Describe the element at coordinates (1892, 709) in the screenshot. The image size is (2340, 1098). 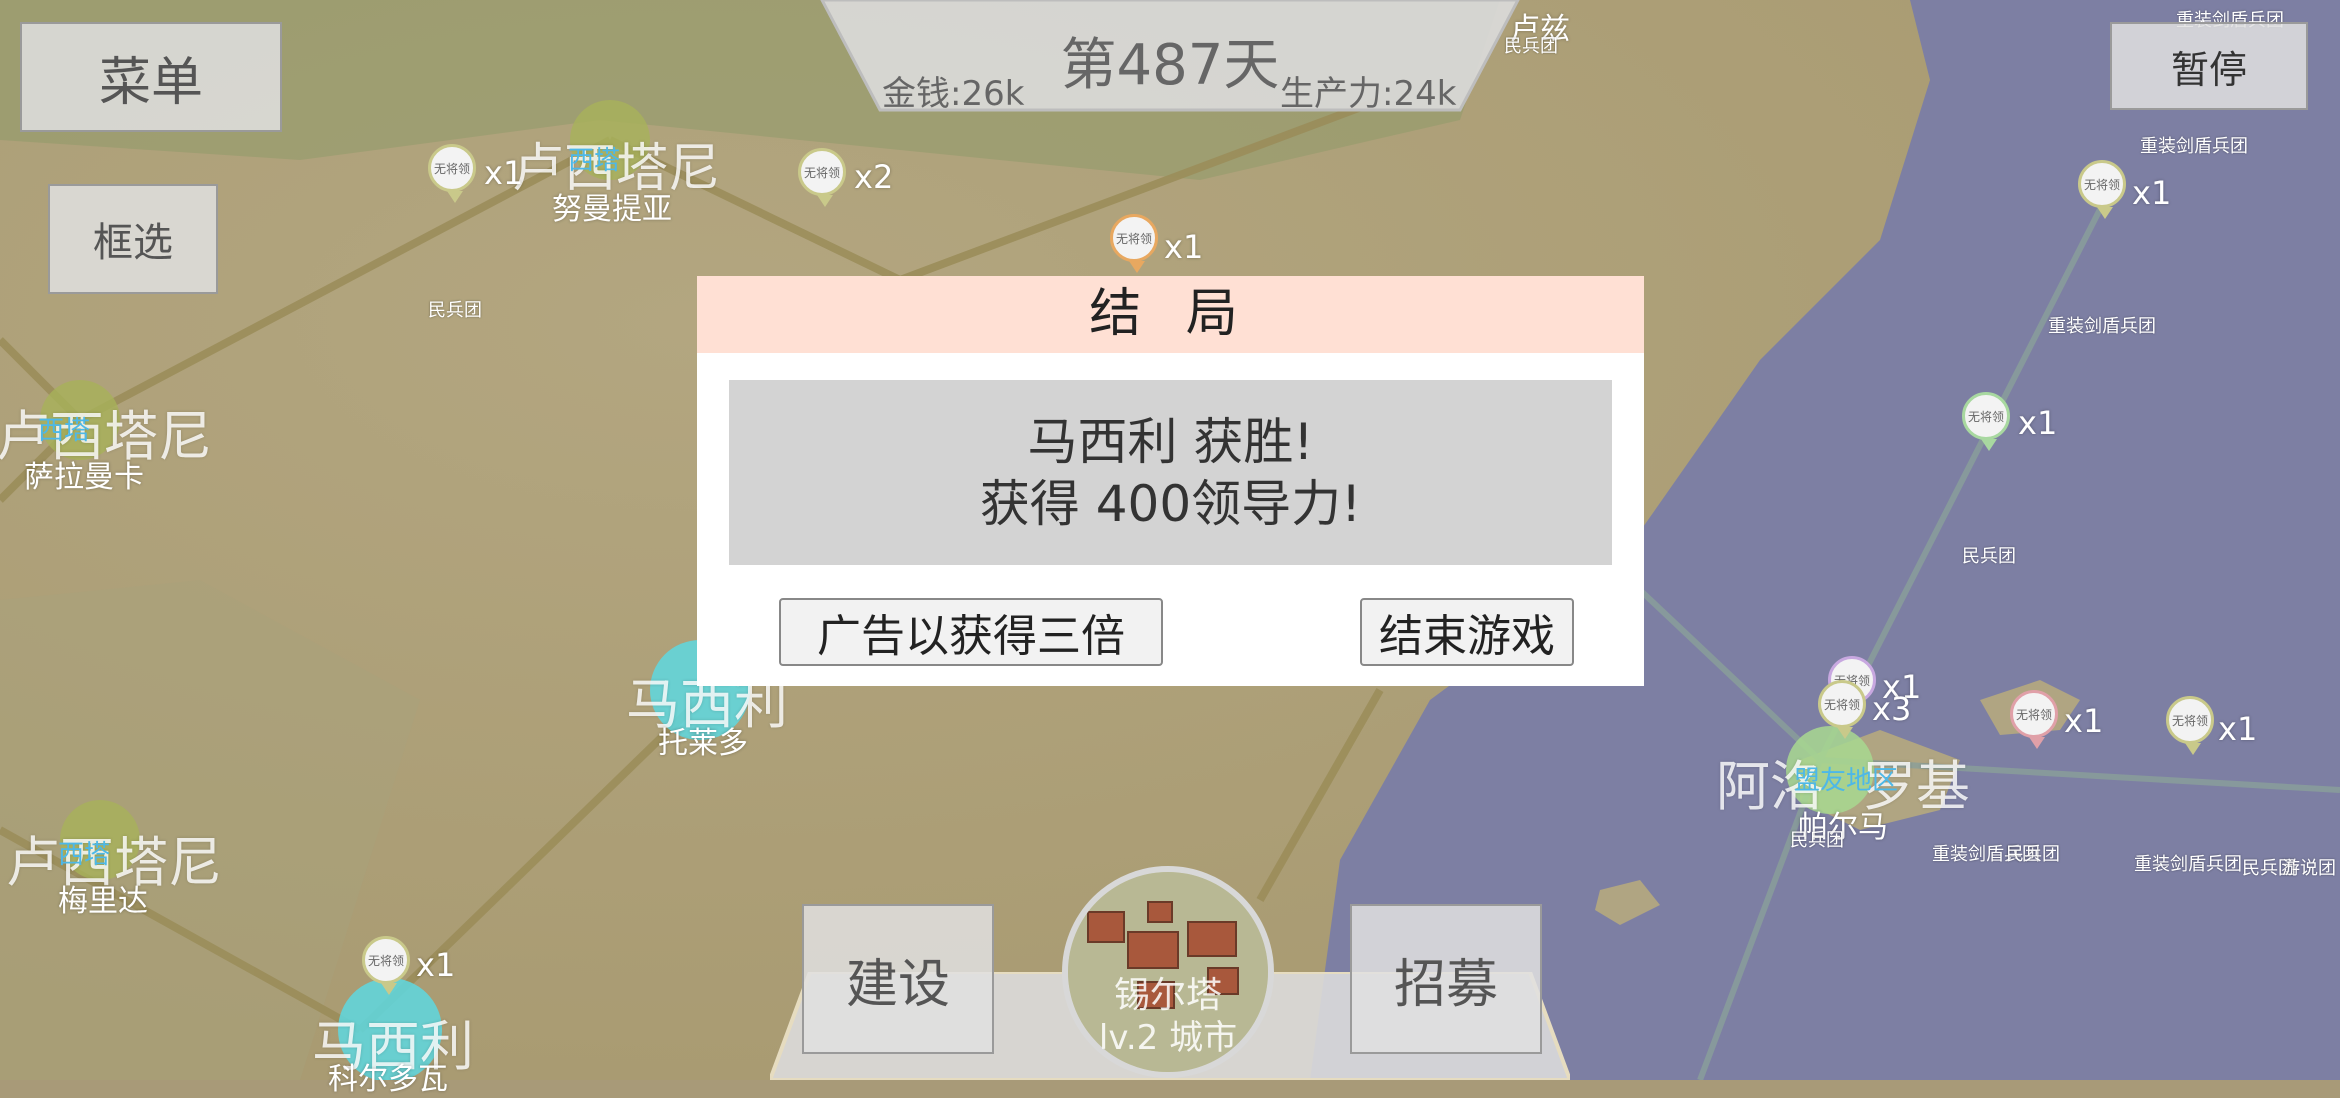
I see `army-count: x3` at that location.